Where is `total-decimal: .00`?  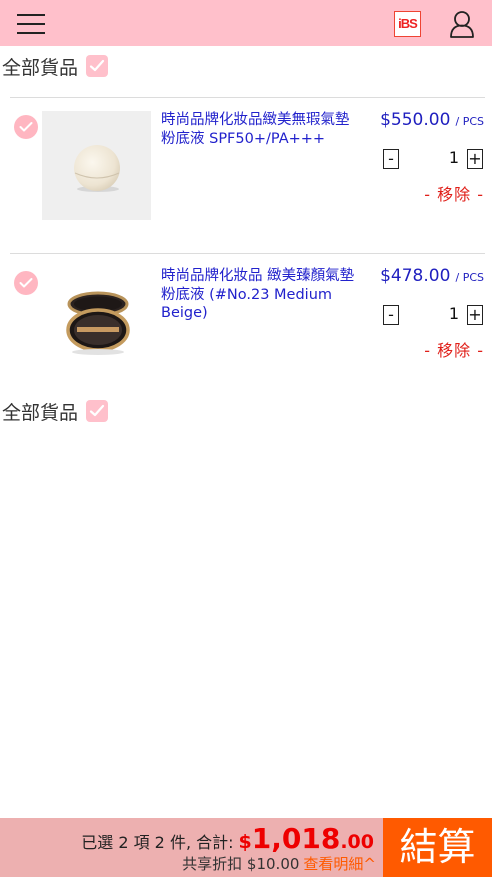 total-decimal: .00 is located at coordinates (357, 842).